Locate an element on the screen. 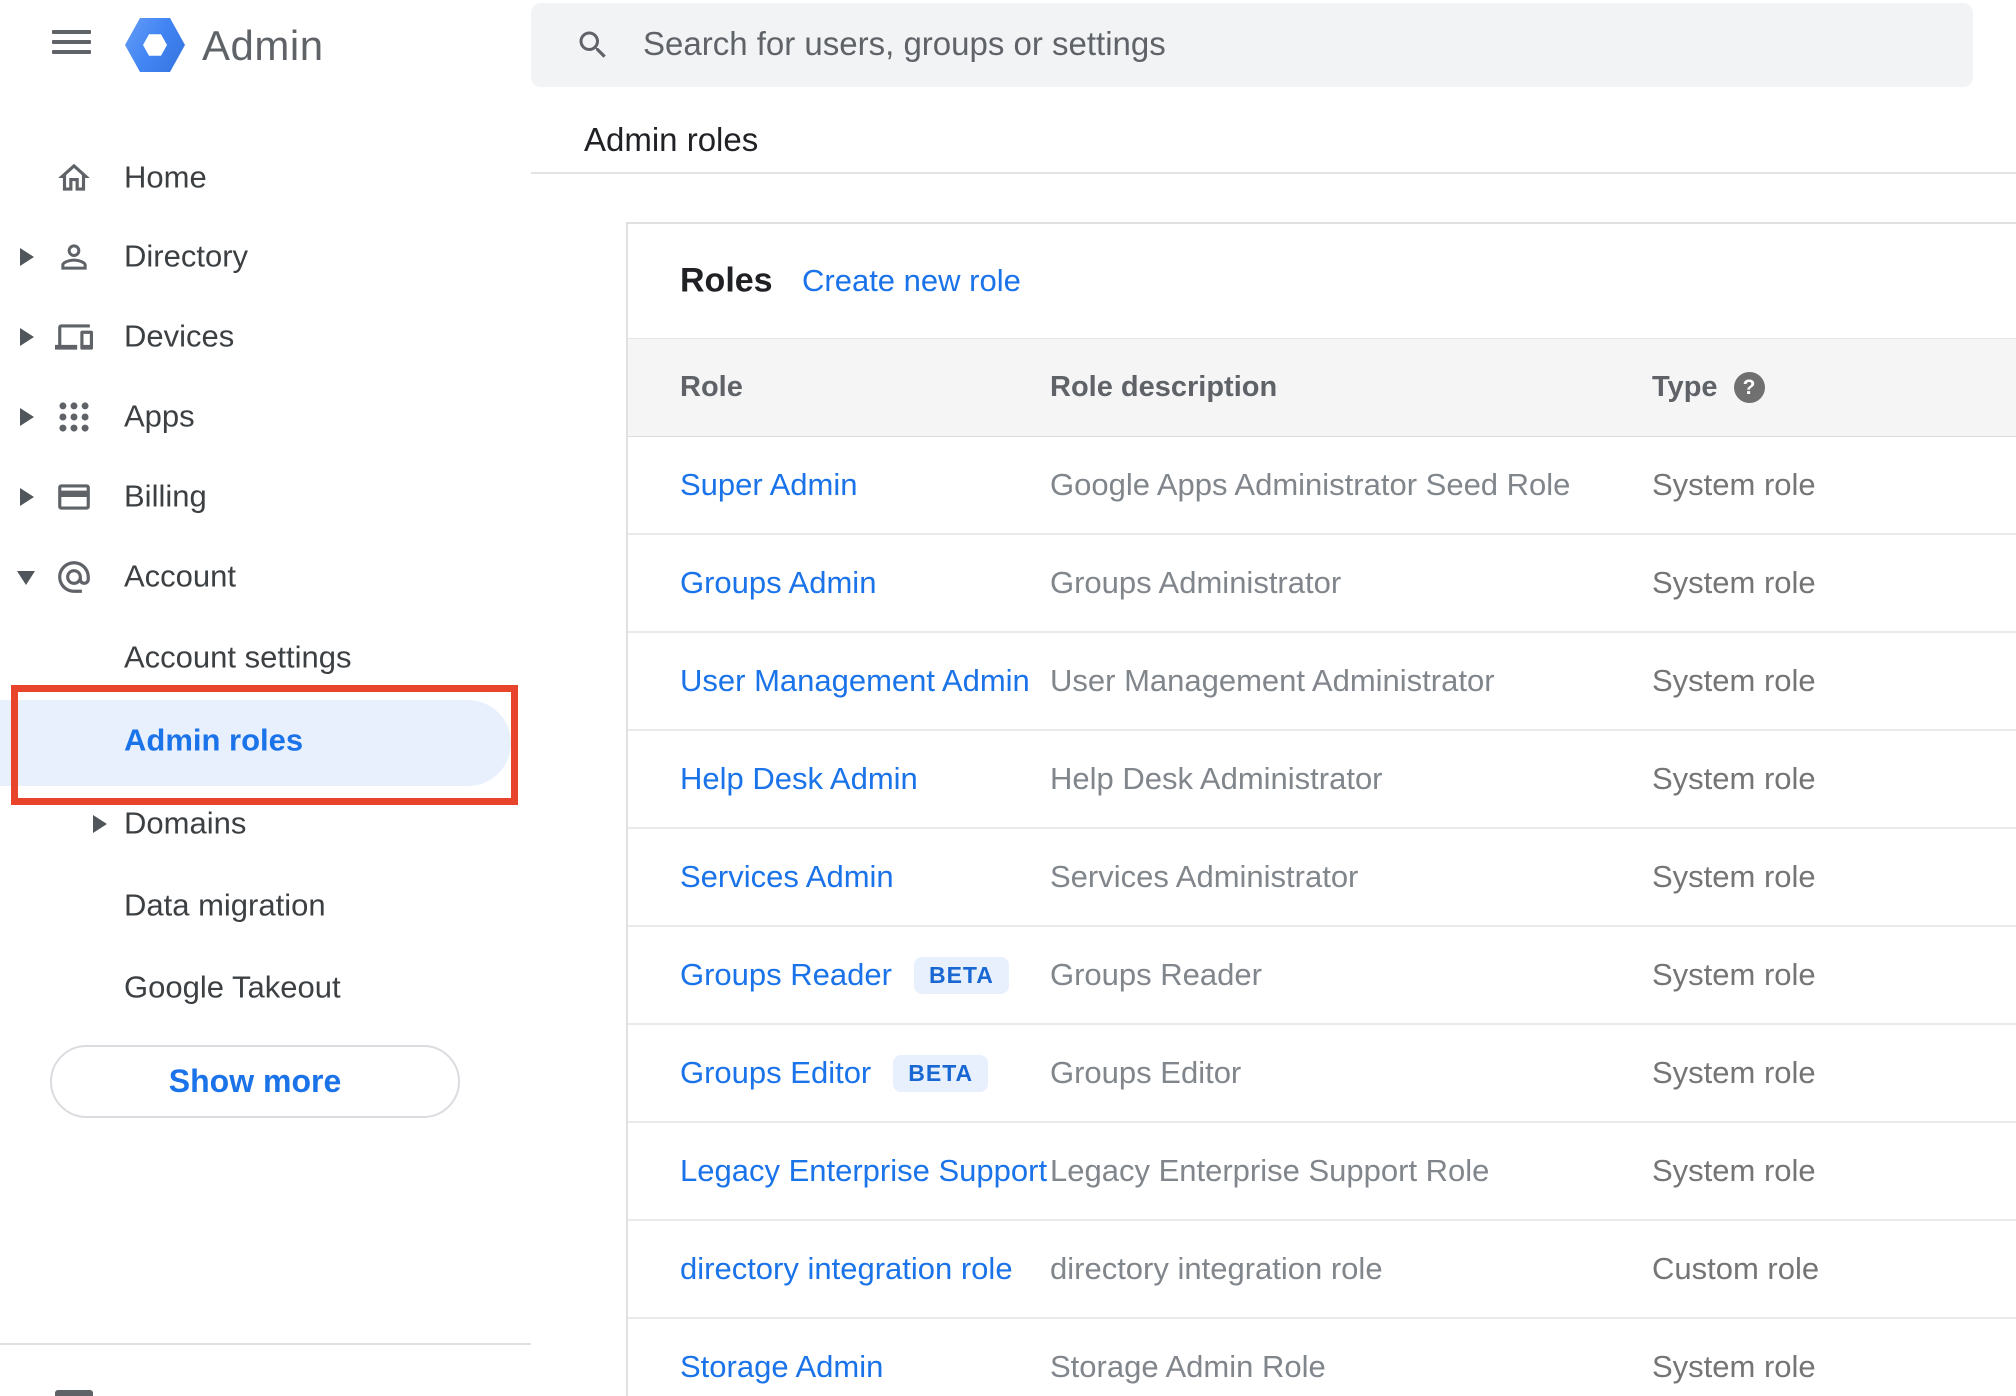 This screenshot has height=1396, width=2016. header-divider is located at coordinates (1273, 173).